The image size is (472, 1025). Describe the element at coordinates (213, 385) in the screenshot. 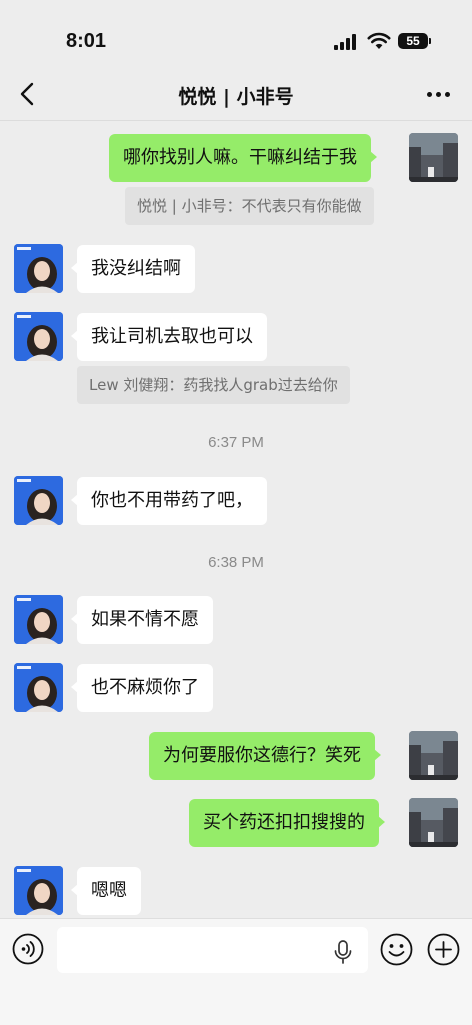

I see `quoted-message: Lew 刘健翔：药我找人grab过去给你` at that location.